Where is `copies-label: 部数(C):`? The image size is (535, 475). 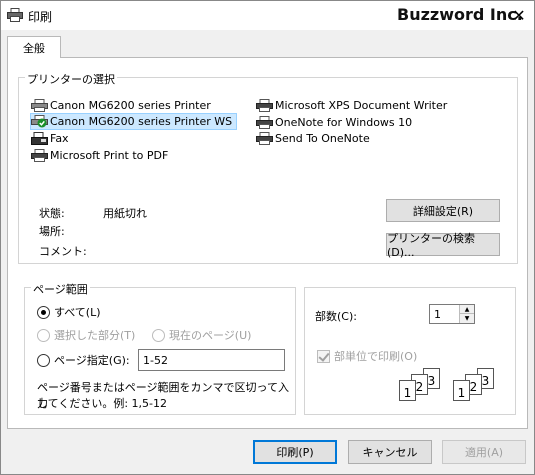 copies-label: 部数(C): is located at coordinates (336, 316).